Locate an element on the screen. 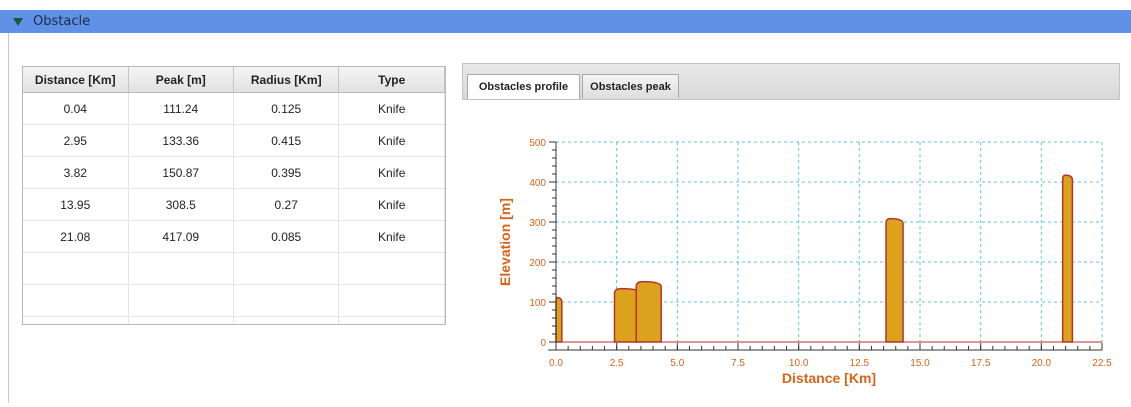 The width and height of the screenshot is (1131, 407). y-tick-label: 200 is located at coordinates (537, 263).